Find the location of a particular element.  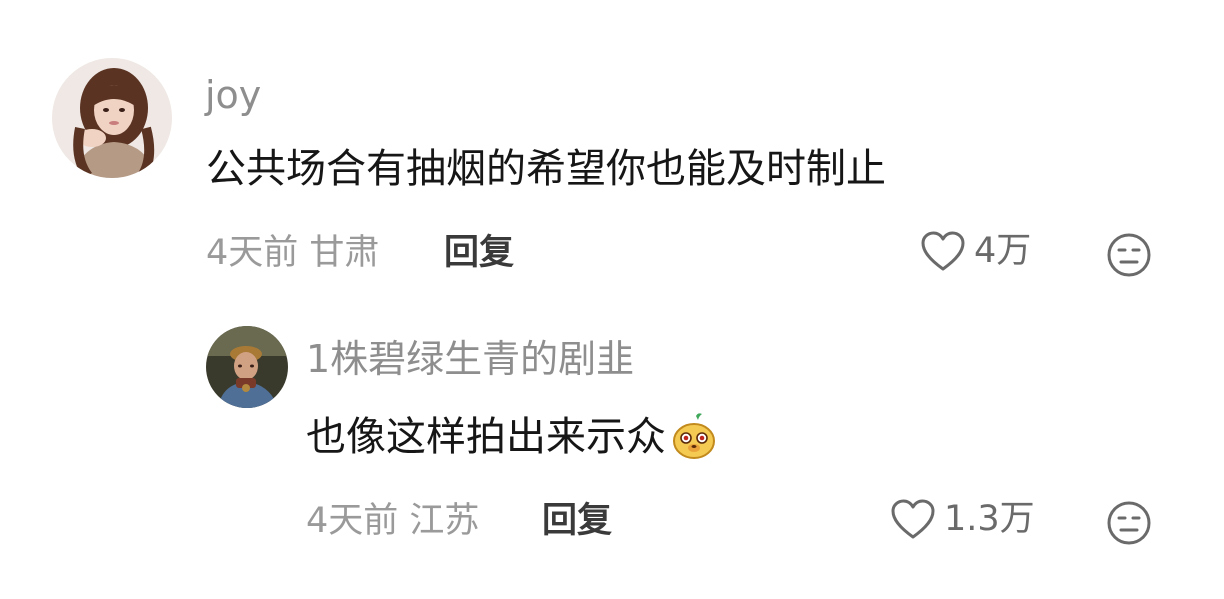

reply-avatar is located at coordinates (247, 367).